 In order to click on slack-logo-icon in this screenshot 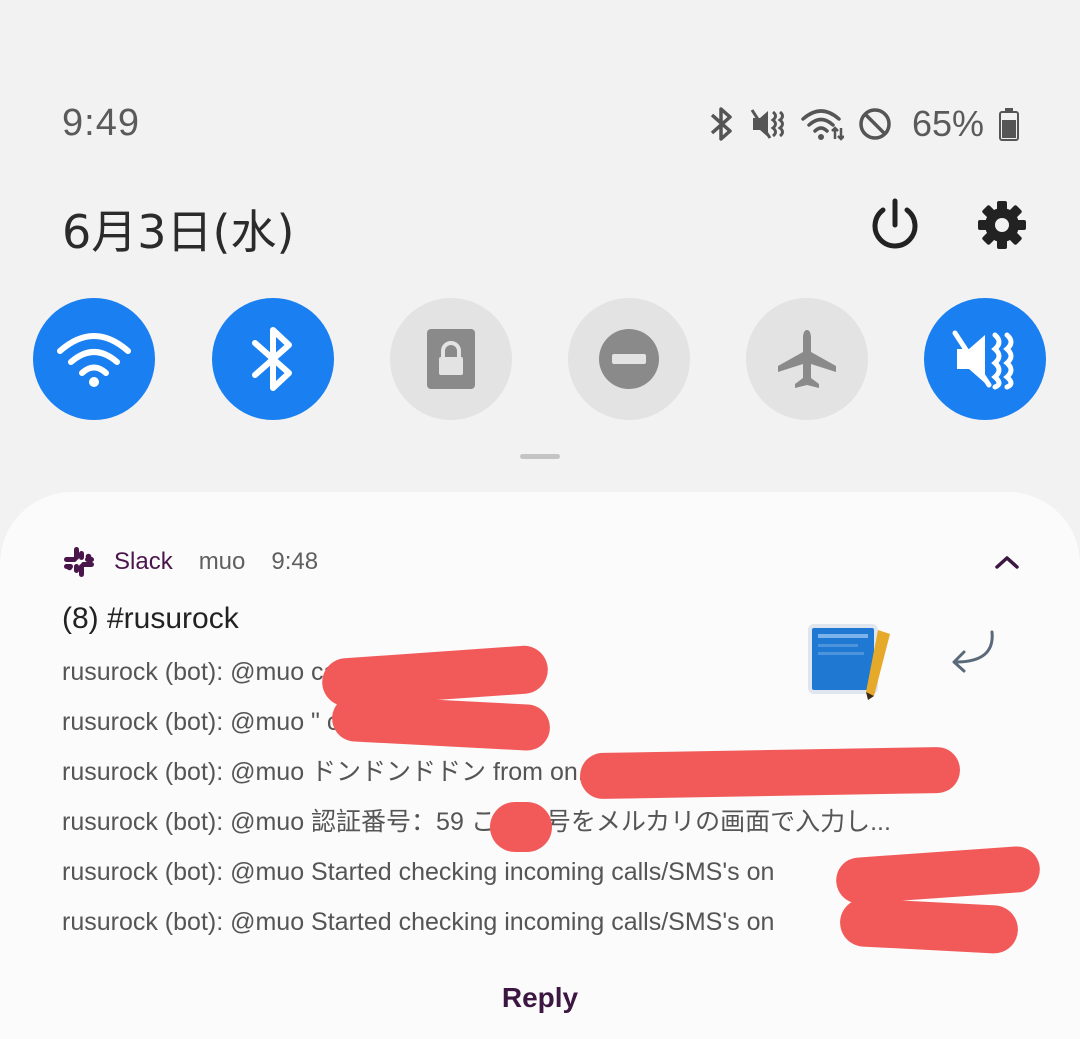, I will do `click(79, 562)`.